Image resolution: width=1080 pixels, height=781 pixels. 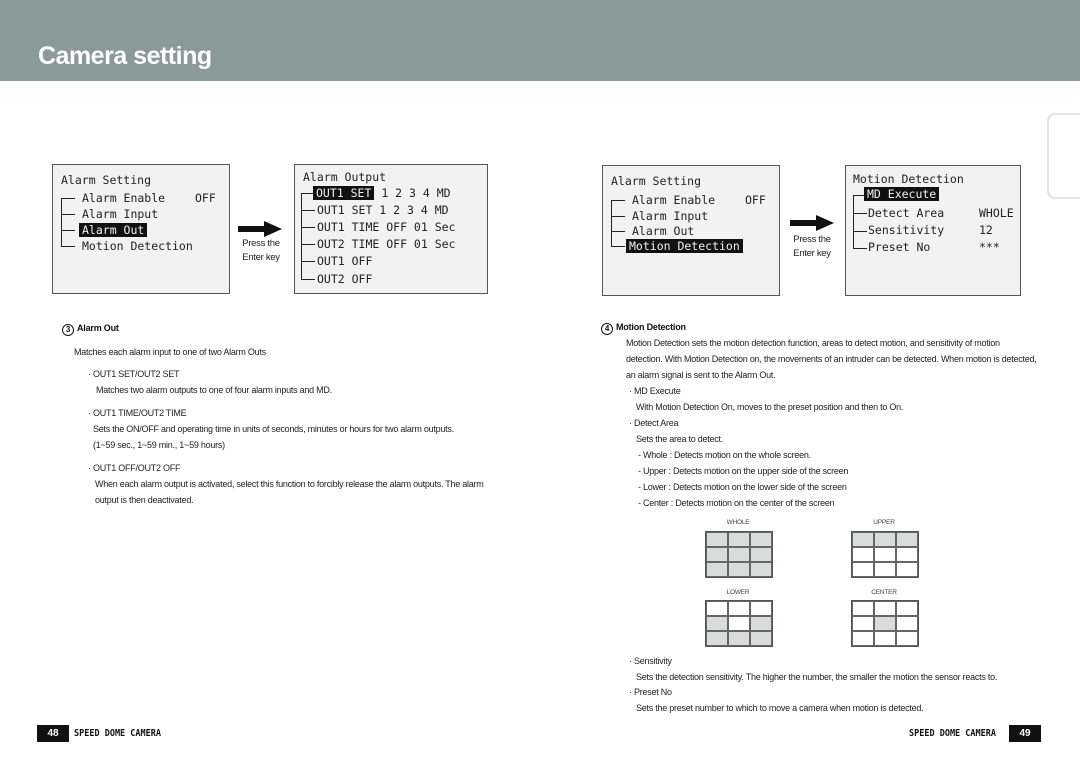 I want to click on section-heading-text: Alarm Out, so click(x=98, y=328).